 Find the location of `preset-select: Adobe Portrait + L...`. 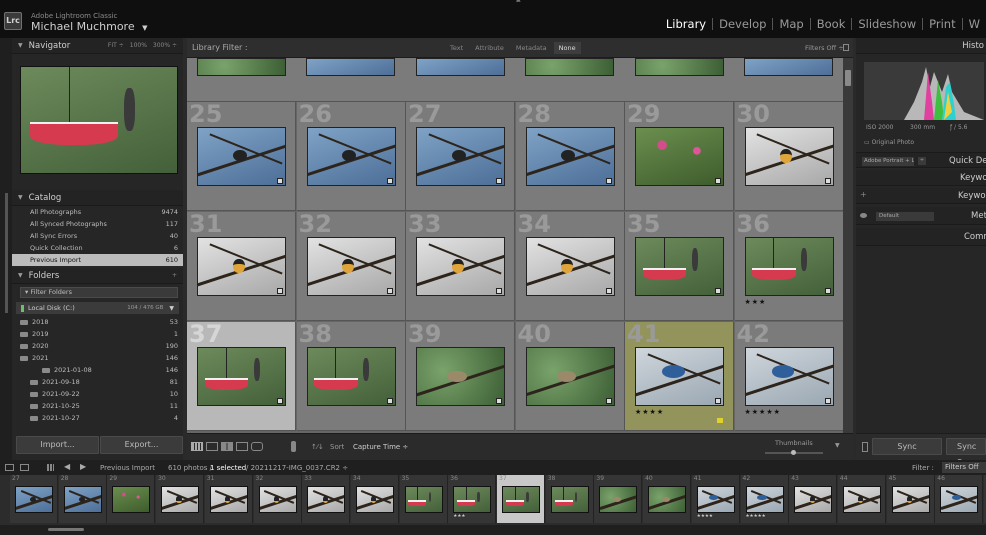

preset-select: Adobe Portrait + L... is located at coordinates (888, 161).